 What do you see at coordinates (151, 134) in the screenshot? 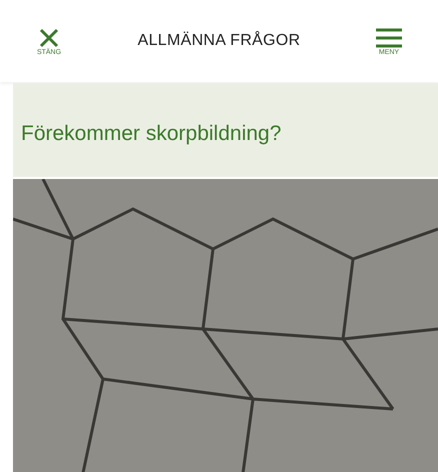
I see `question-title: Förekommer skorpbildning?` at bounding box center [151, 134].